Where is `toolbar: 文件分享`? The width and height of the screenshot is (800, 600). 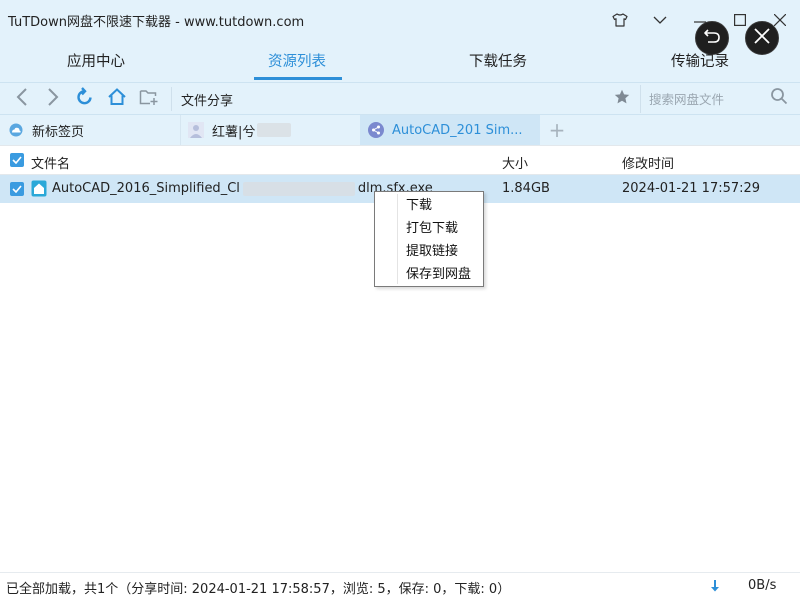
toolbar: 文件分享 is located at coordinates (400, 98).